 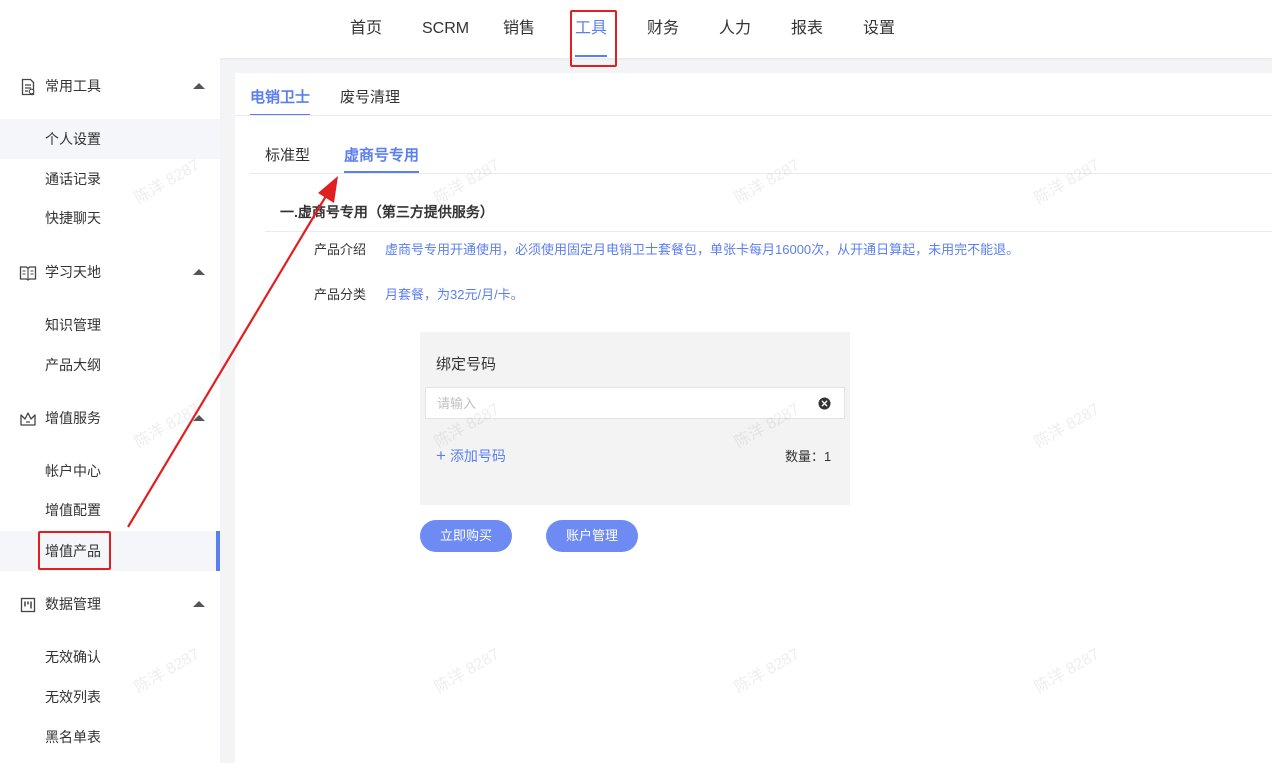 I want to click on subtab-virtual-operator: 虚商号专用, so click(x=382, y=158).